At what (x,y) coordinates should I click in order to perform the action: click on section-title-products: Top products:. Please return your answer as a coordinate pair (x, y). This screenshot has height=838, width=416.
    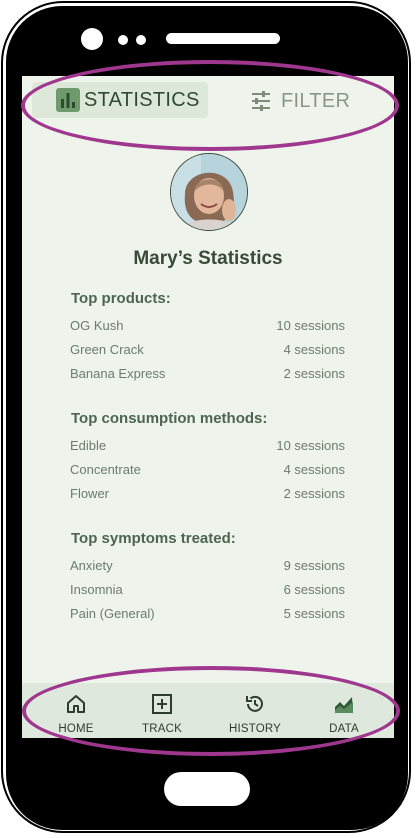
    Looking at the image, I should click on (121, 298).